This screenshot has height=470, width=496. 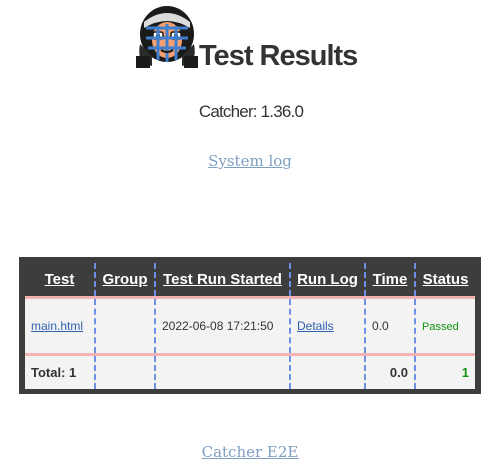 What do you see at coordinates (124, 371) in the screenshot?
I see `total-group-cell` at bounding box center [124, 371].